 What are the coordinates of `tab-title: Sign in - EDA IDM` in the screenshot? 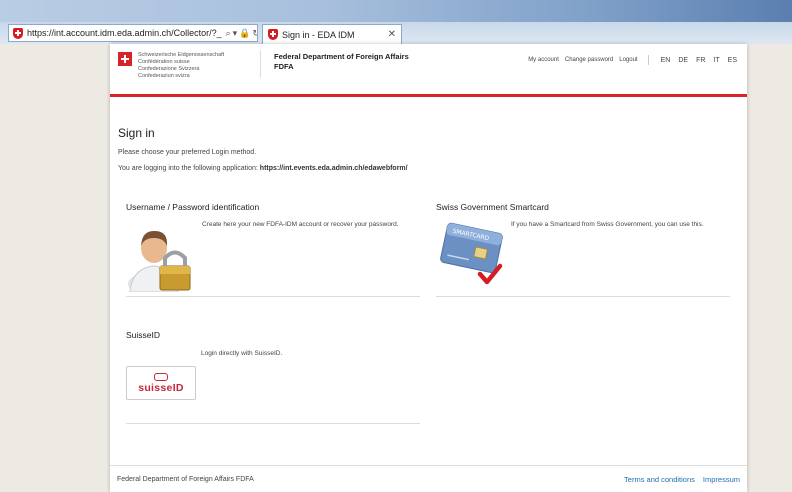 It's located at (318, 34).